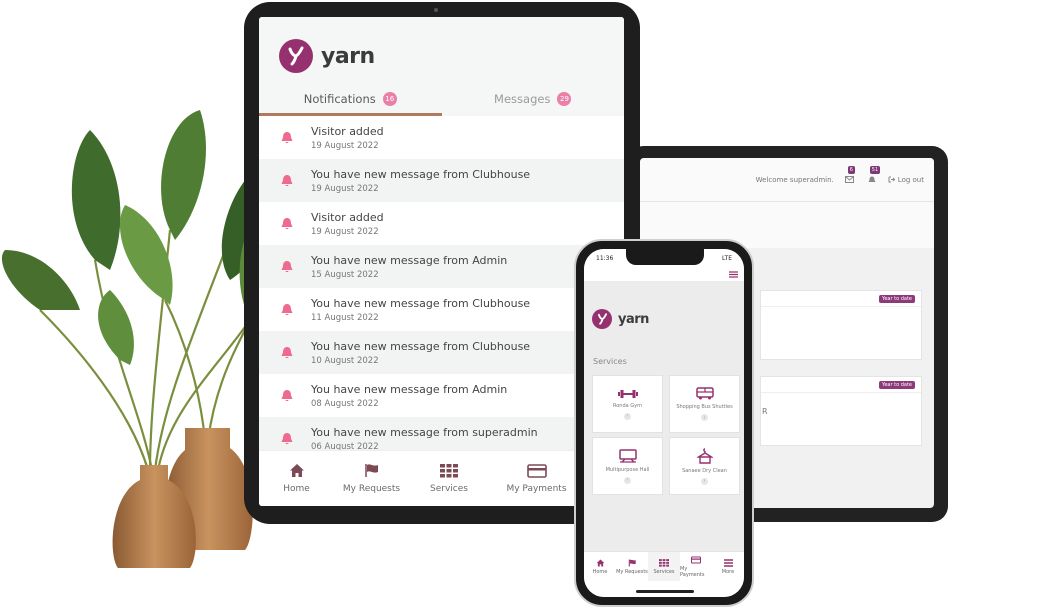 This screenshot has width=1050, height=609. What do you see at coordinates (345, 274) in the screenshot?
I see `notification-date: 15 August 2022` at bounding box center [345, 274].